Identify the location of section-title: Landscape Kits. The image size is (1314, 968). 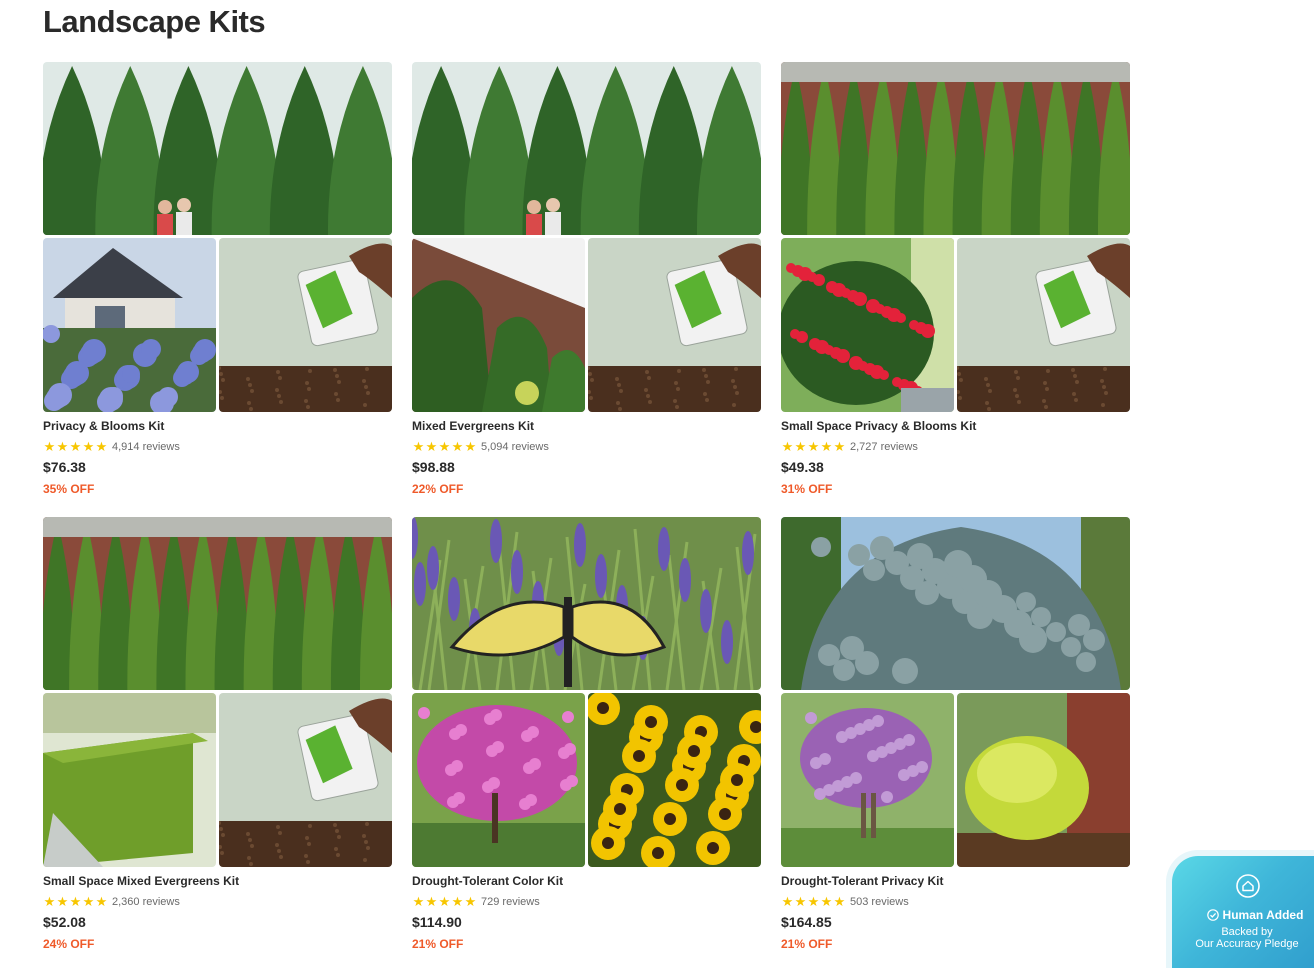
(154, 21).